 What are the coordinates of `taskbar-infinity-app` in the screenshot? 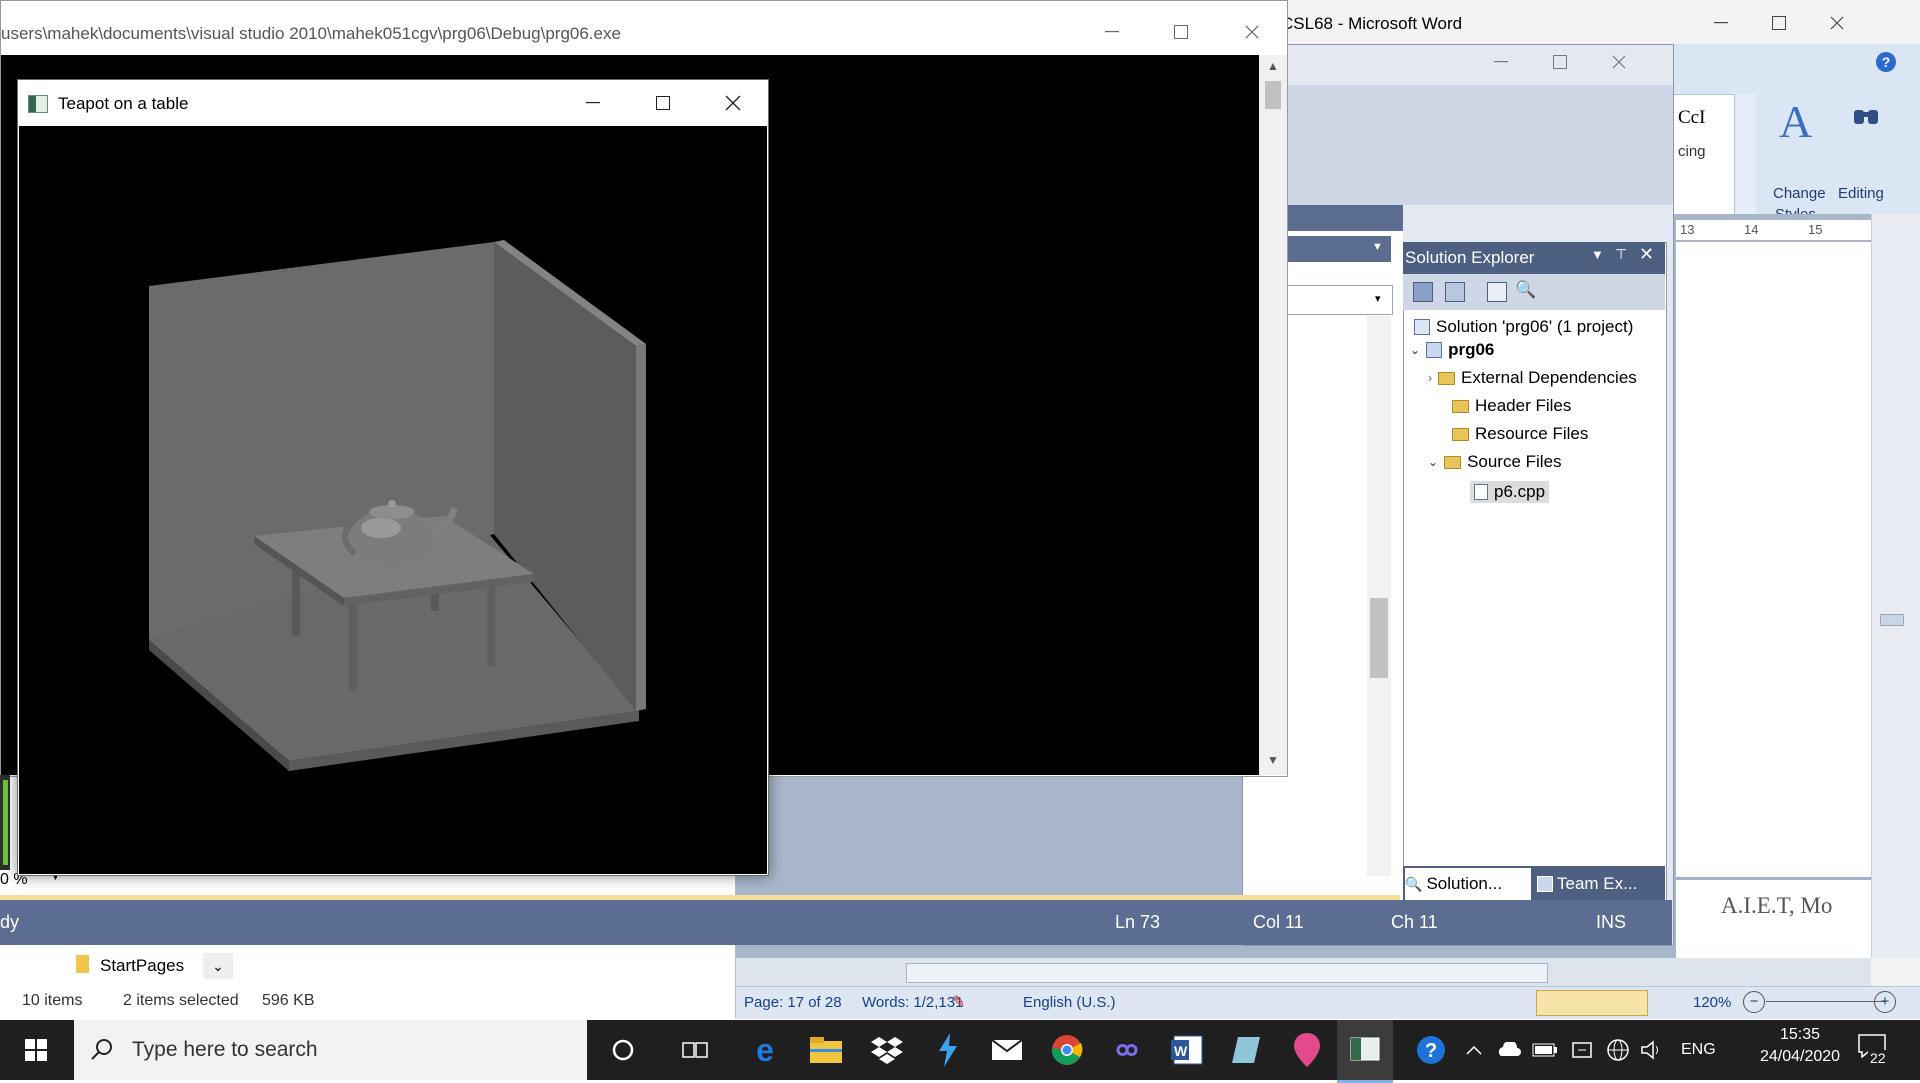 It's located at (1127, 1050).